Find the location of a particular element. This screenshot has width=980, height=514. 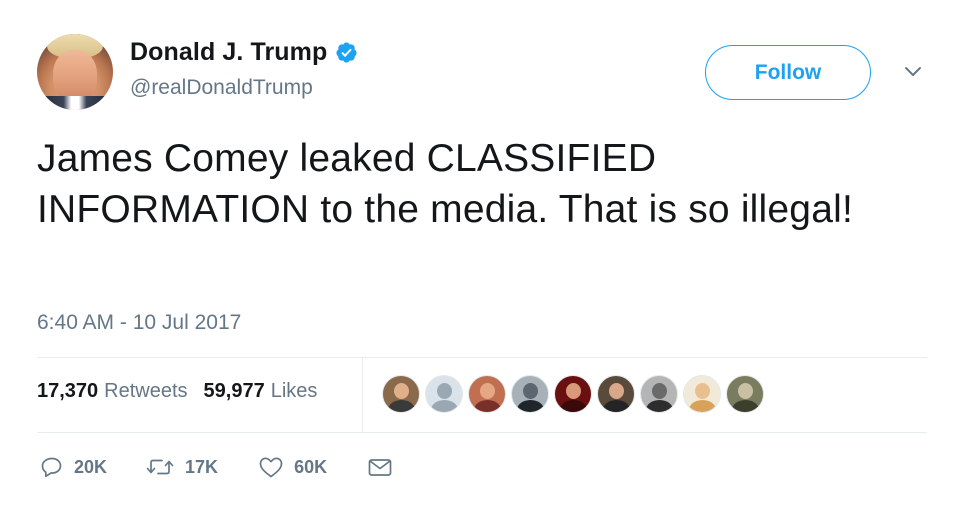

tweet-stats: 17,370 Retweets 59,977 Likes is located at coordinates (177, 391).